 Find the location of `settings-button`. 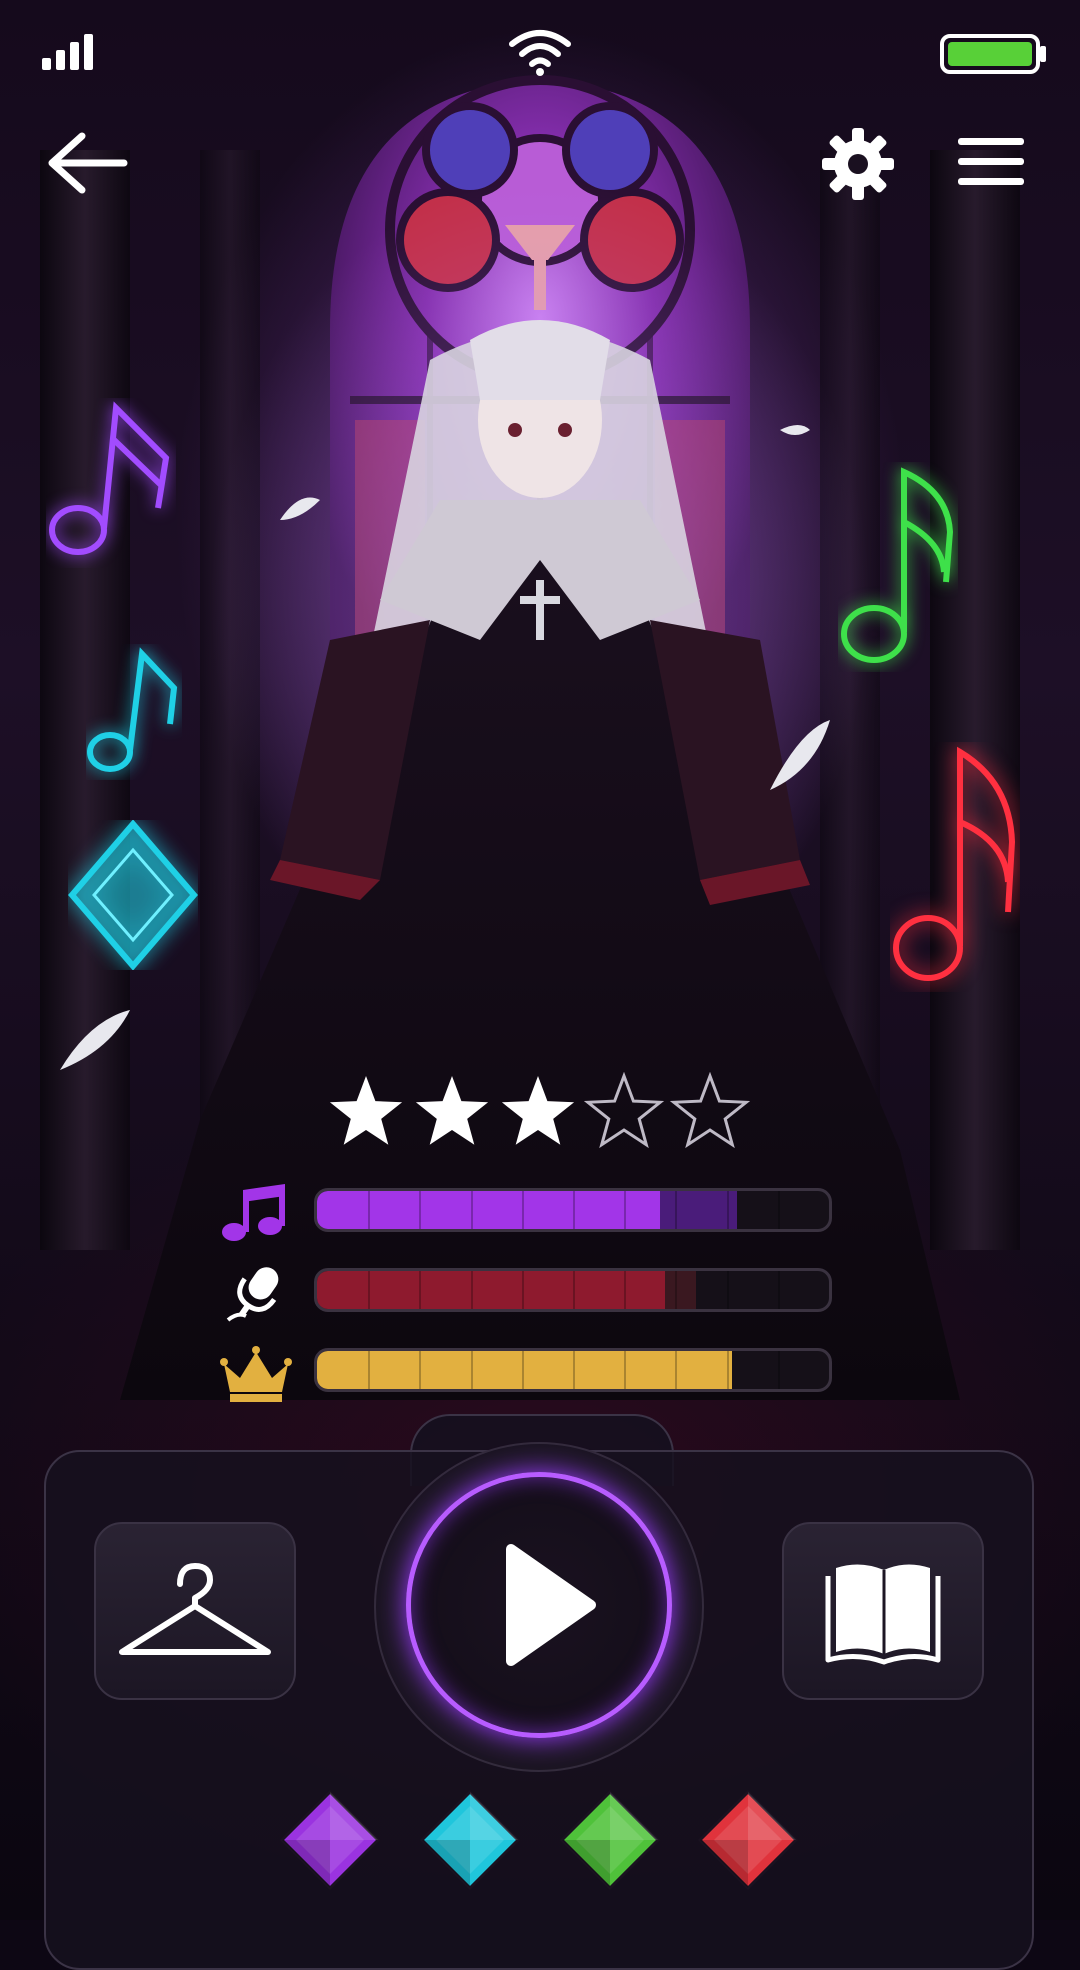

settings-button is located at coordinates (858, 164).